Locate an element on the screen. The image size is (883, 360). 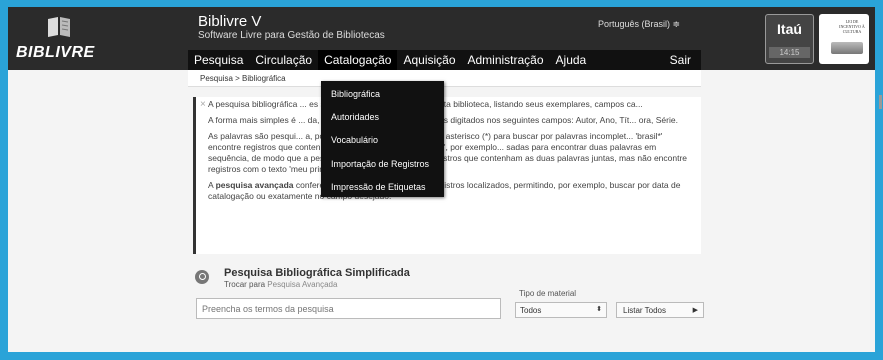
list-all-label: Listar Todos is located at coordinates (644, 310).